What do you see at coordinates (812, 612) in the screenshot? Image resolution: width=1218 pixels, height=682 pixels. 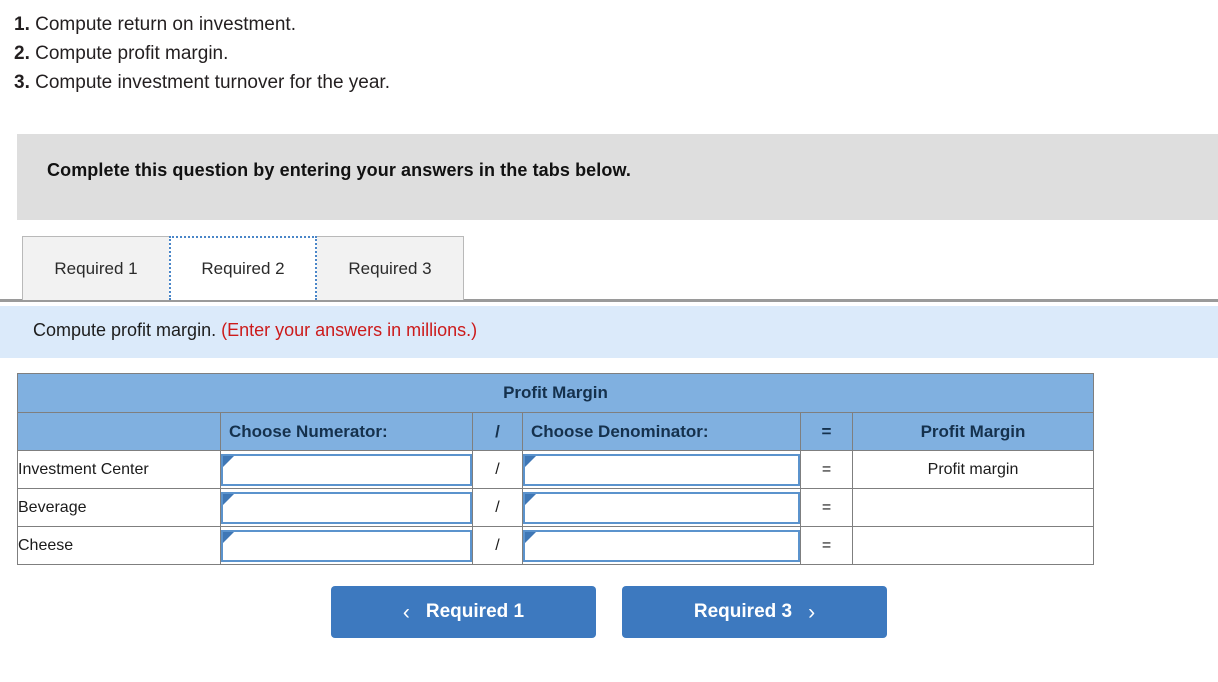 I see `chevron-right-icon: ›` at bounding box center [812, 612].